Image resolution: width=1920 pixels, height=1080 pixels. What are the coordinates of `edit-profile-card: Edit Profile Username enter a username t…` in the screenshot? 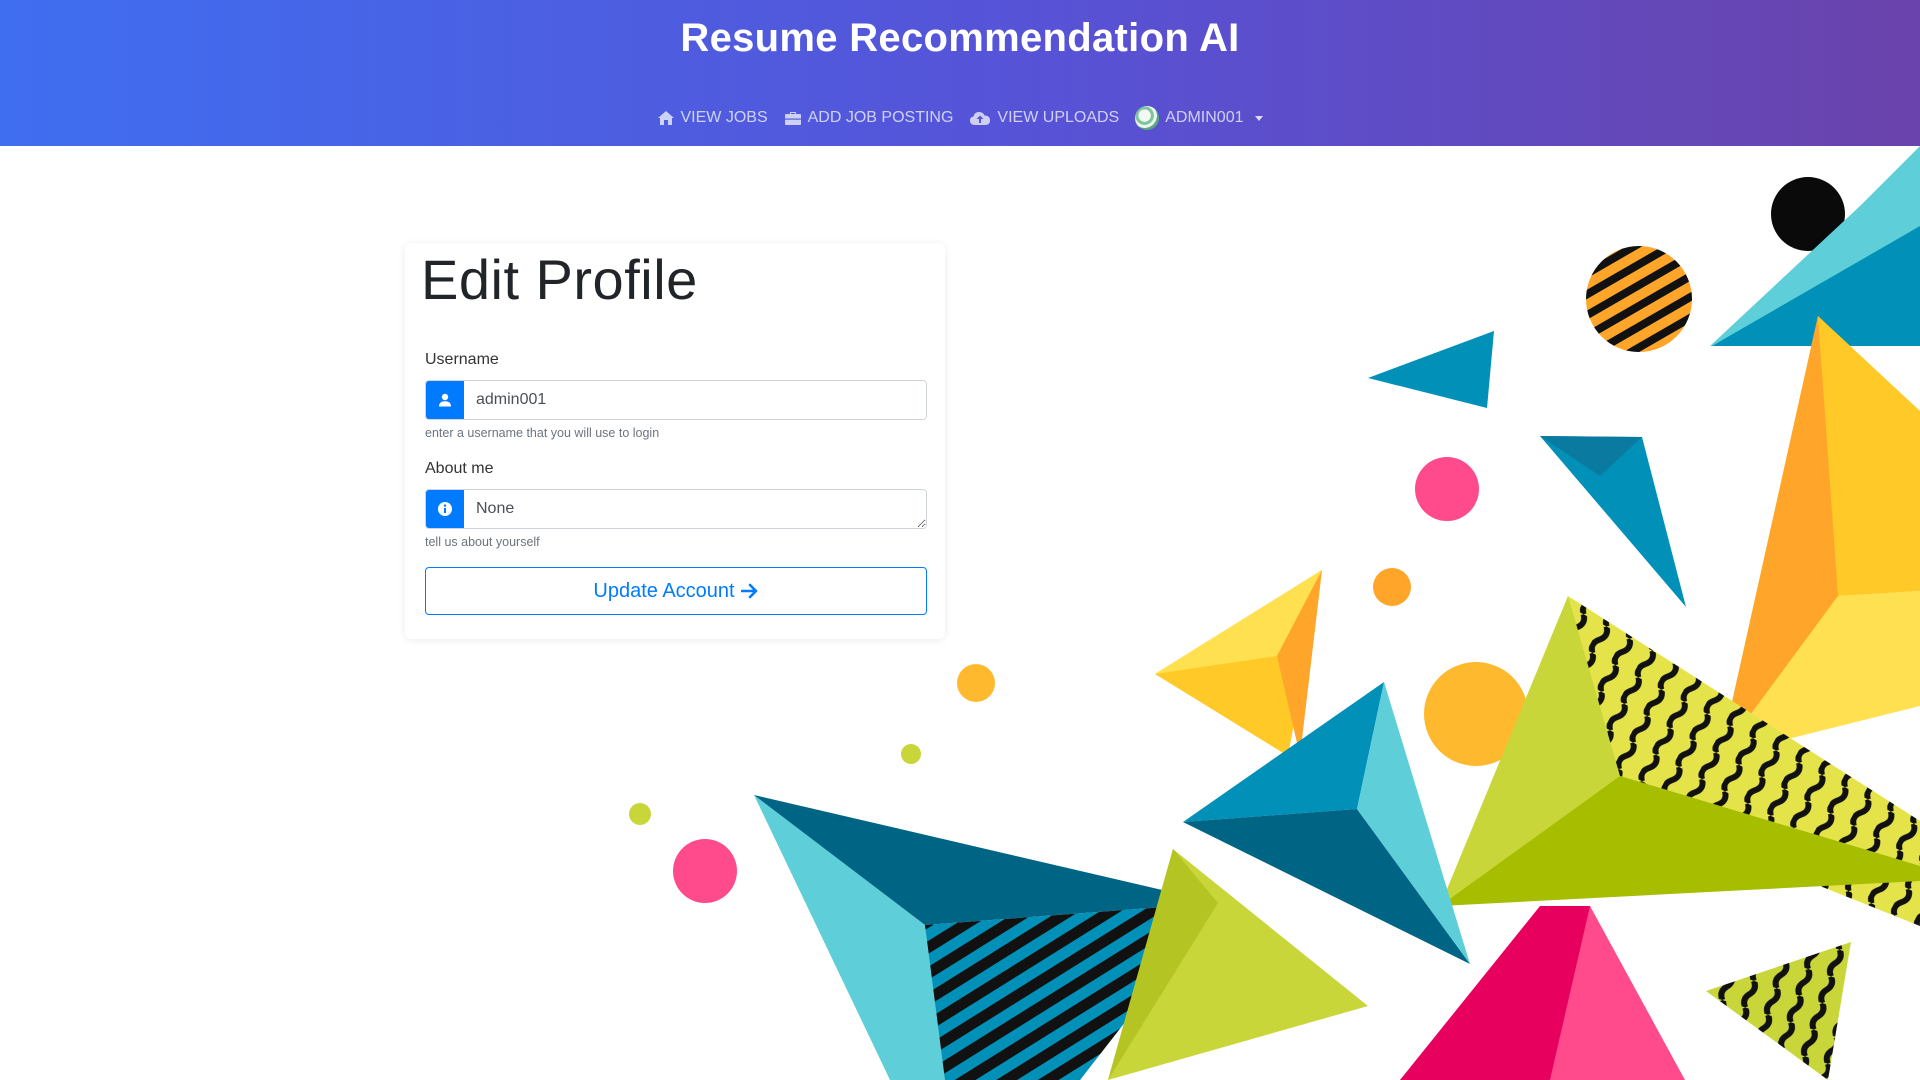 It's located at (675, 441).